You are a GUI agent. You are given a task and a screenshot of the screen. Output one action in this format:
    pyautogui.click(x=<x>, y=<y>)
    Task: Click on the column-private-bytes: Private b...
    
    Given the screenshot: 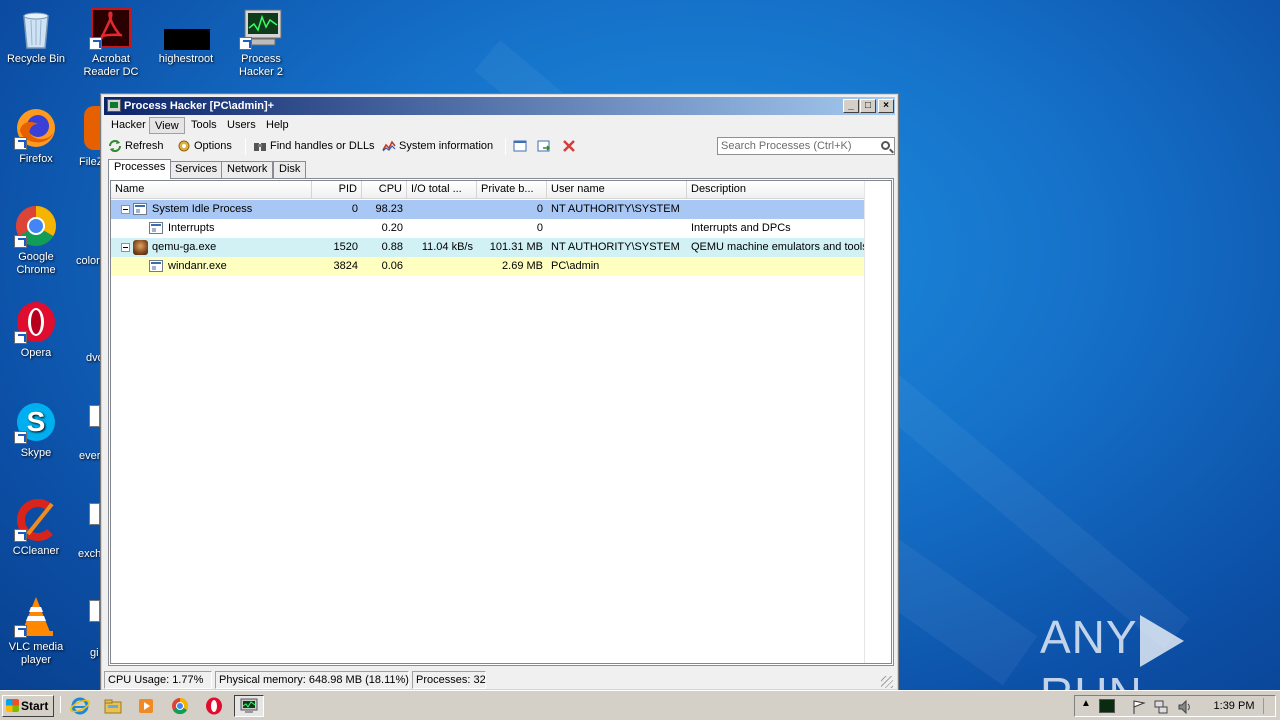 What is the action you would take?
    pyautogui.click(x=512, y=190)
    